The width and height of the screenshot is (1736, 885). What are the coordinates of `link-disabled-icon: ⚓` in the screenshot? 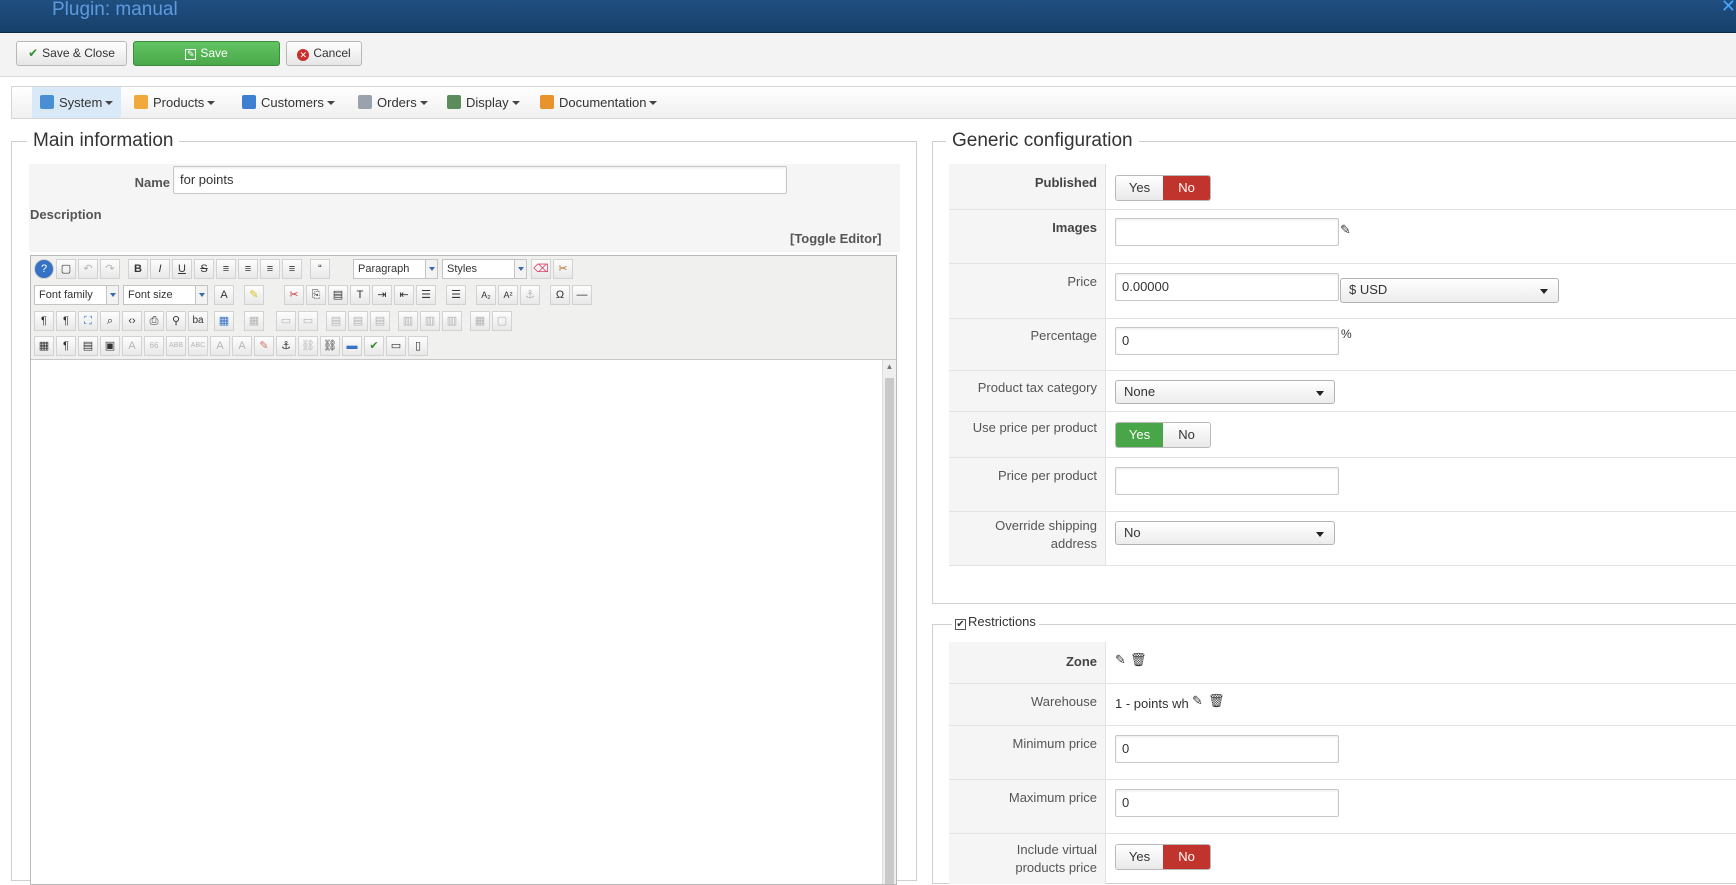 It's located at (530, 295).